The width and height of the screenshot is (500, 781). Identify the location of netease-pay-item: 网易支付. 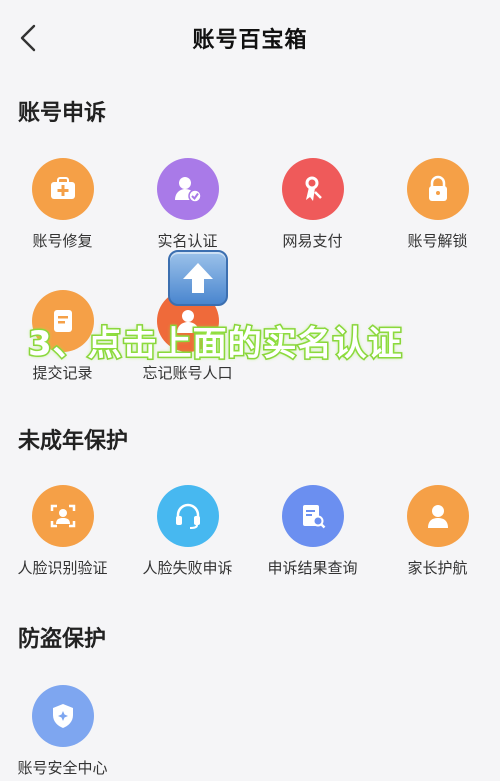
(312, 204).